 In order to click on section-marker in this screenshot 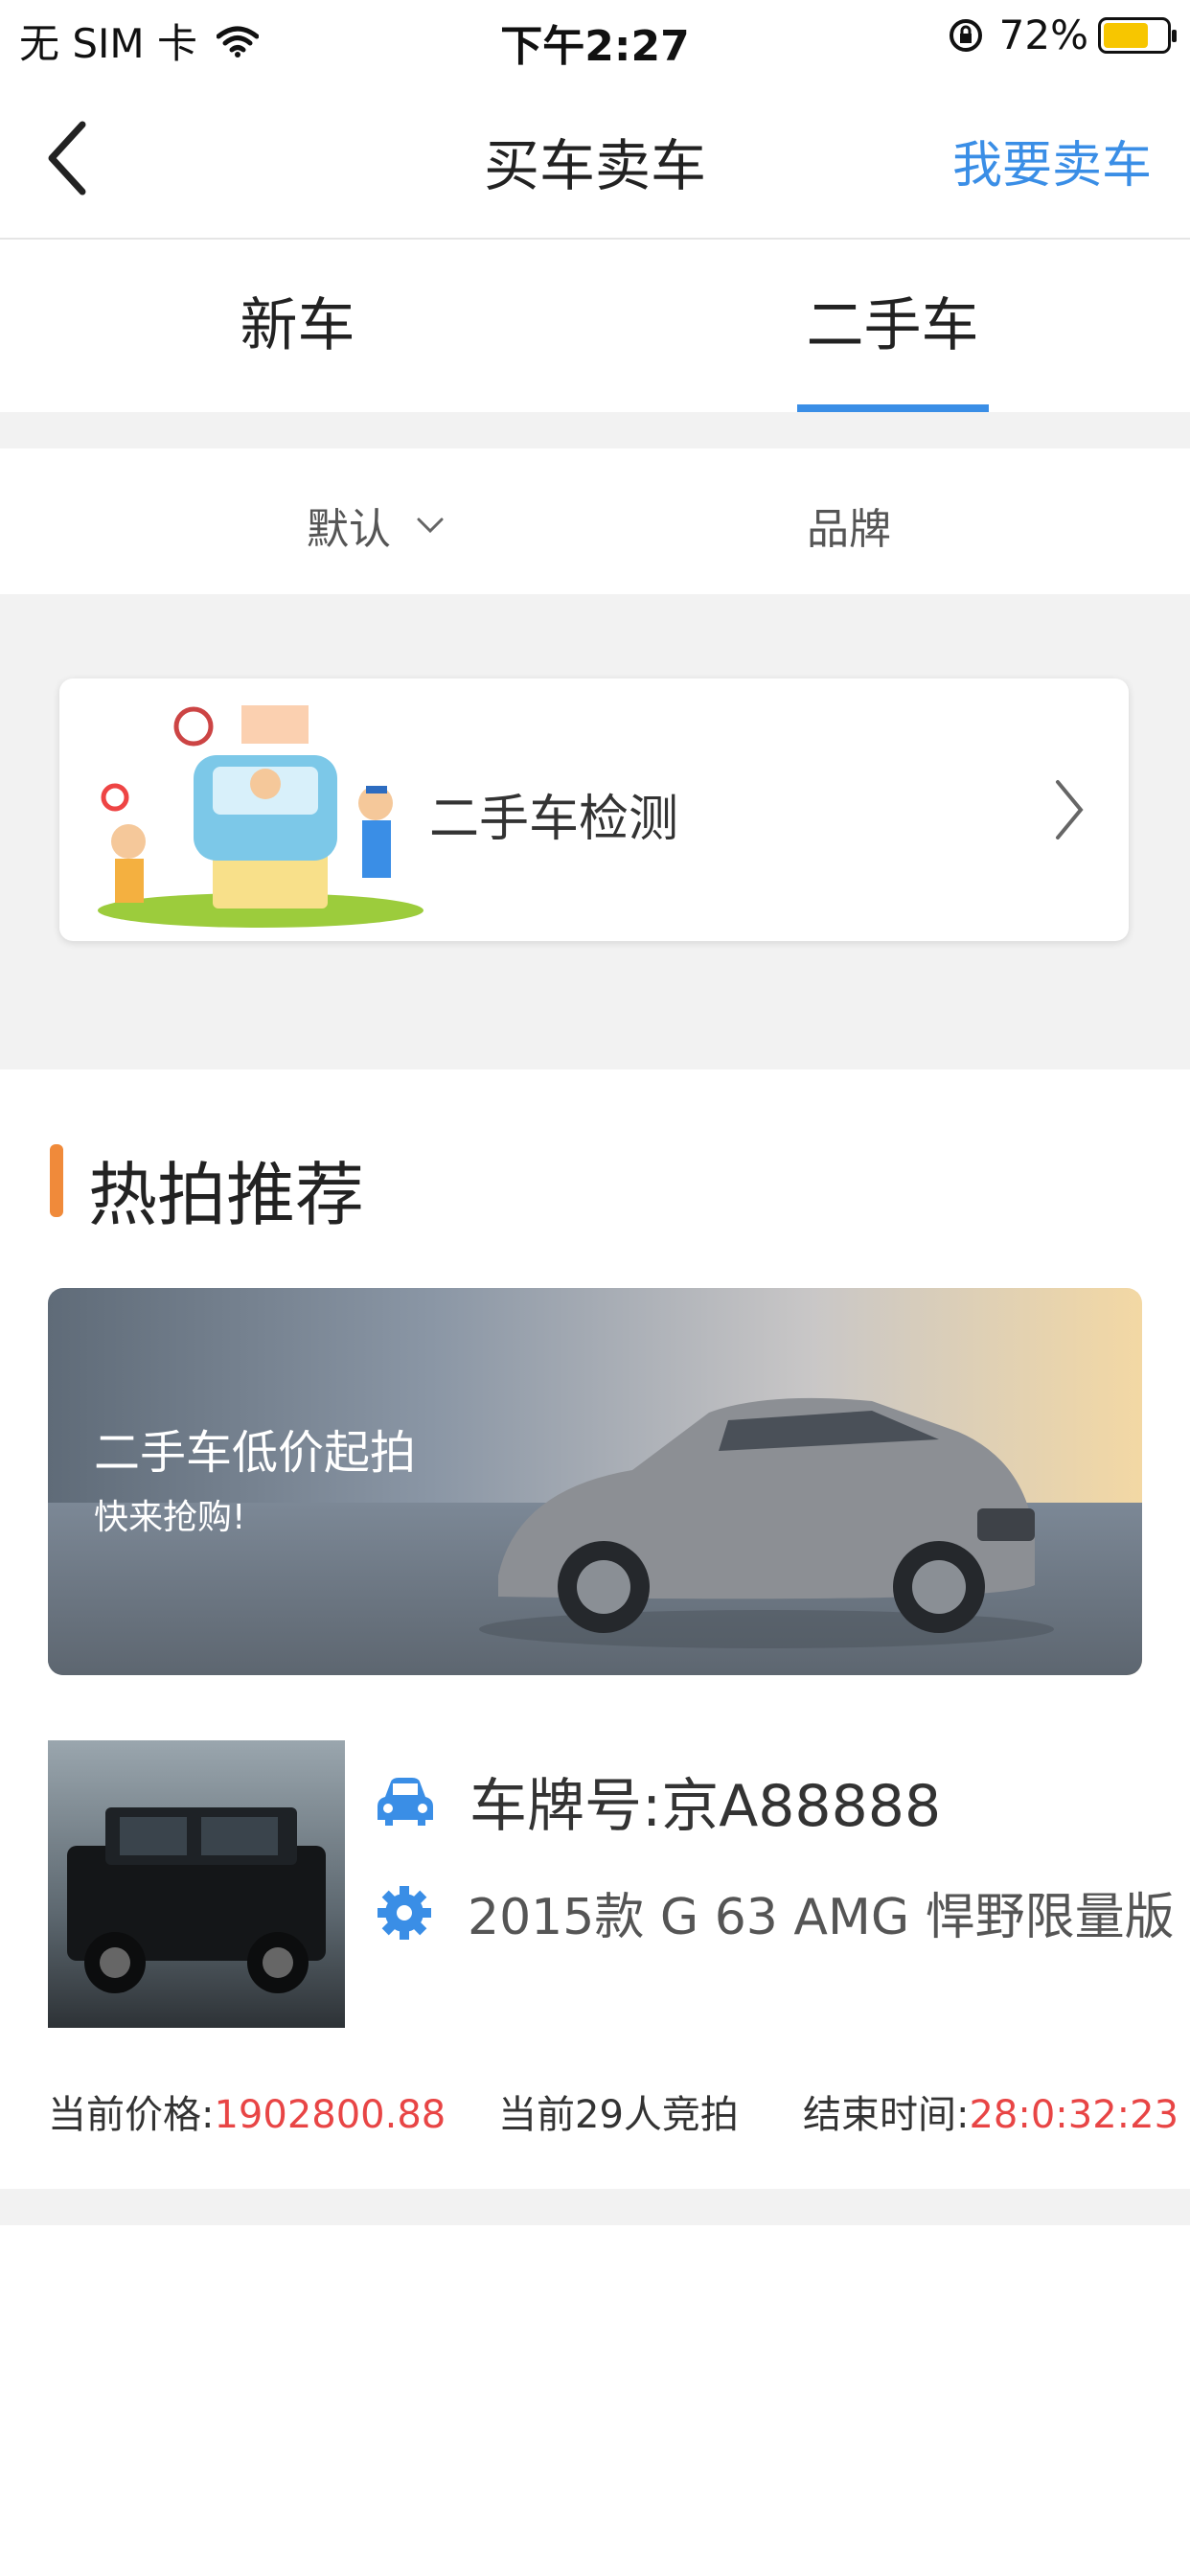, I will do `click(57, 1180)`.